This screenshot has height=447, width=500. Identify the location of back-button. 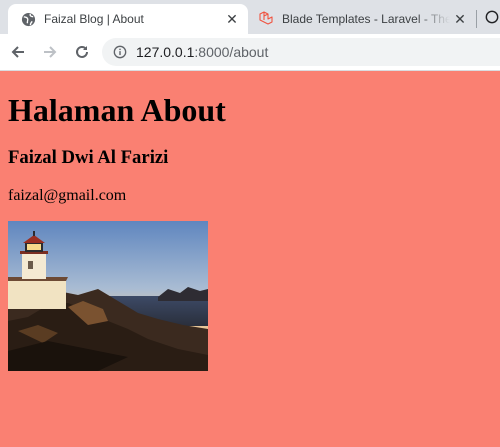
(18, 52).